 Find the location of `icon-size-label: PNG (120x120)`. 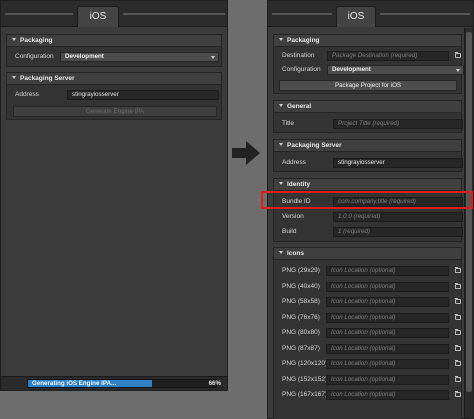

icon-size-label: PNG (120x120) is located at coordinates (305, 363).